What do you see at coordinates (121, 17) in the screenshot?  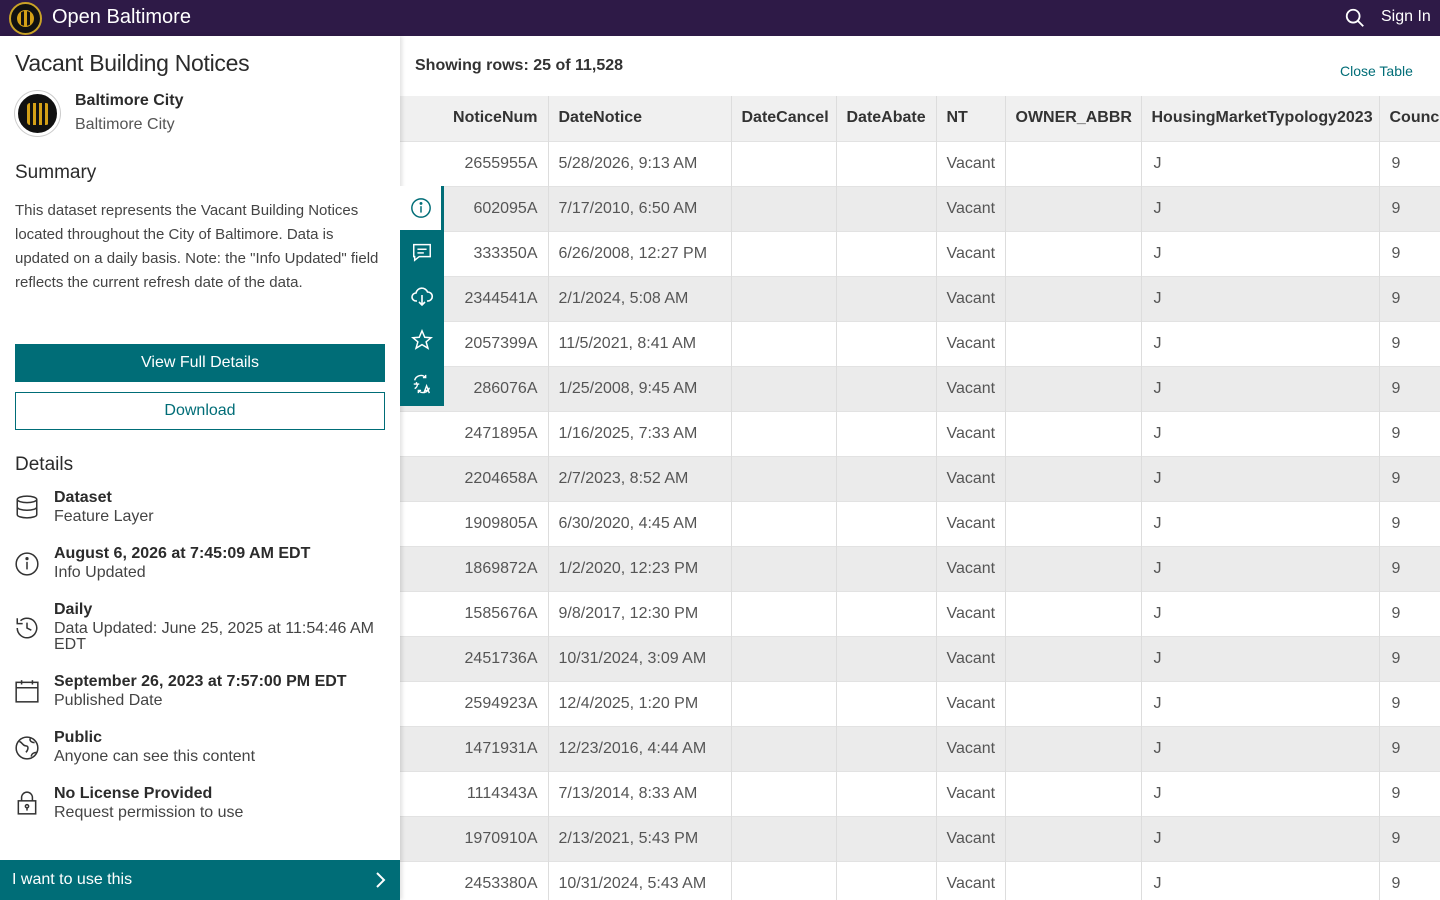 I see `site-title: Open Baltimore` at bounding box center [121, 17].